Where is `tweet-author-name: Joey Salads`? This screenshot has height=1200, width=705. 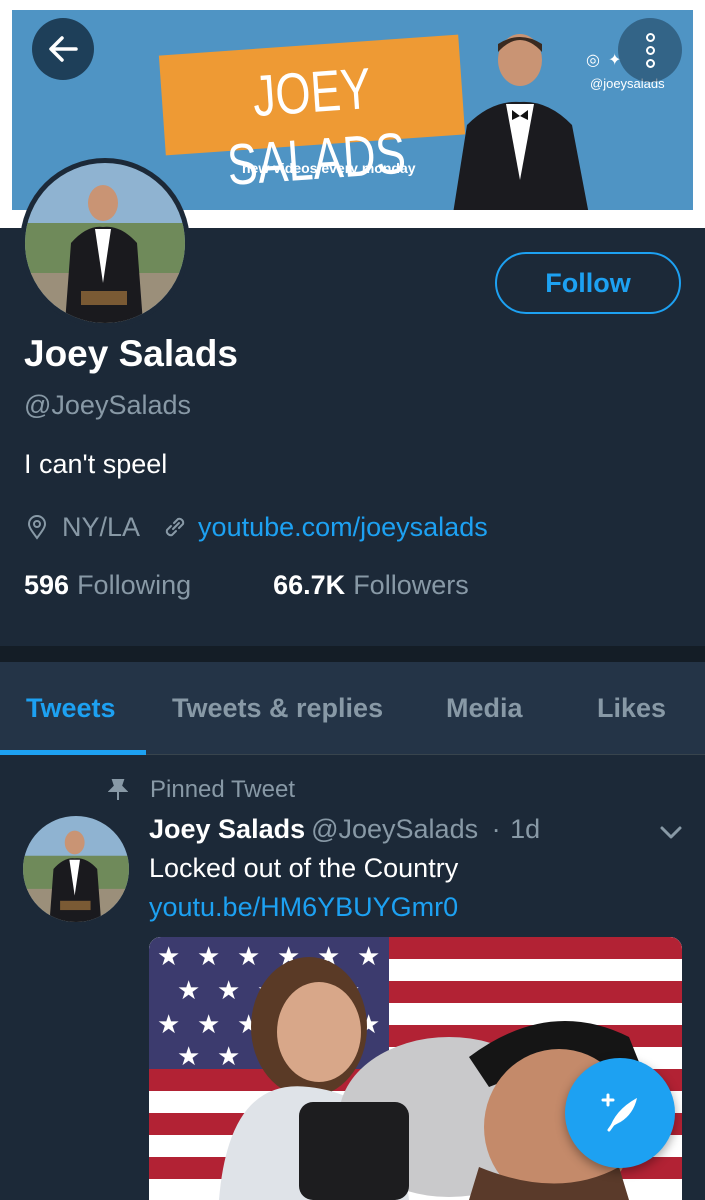 tweet-author-name: Joey Salads is located at coordinates (227, 829).